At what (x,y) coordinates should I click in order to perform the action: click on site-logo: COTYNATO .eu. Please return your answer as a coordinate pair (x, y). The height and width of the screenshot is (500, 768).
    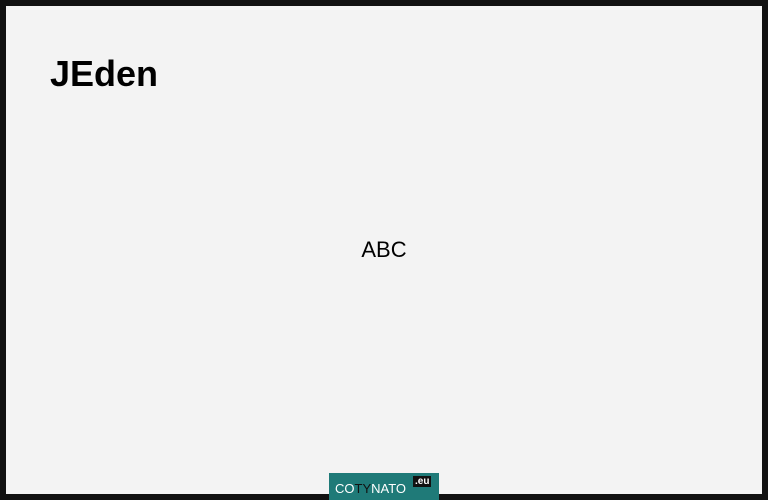
    Looking at the image, I should click on (384, 486).